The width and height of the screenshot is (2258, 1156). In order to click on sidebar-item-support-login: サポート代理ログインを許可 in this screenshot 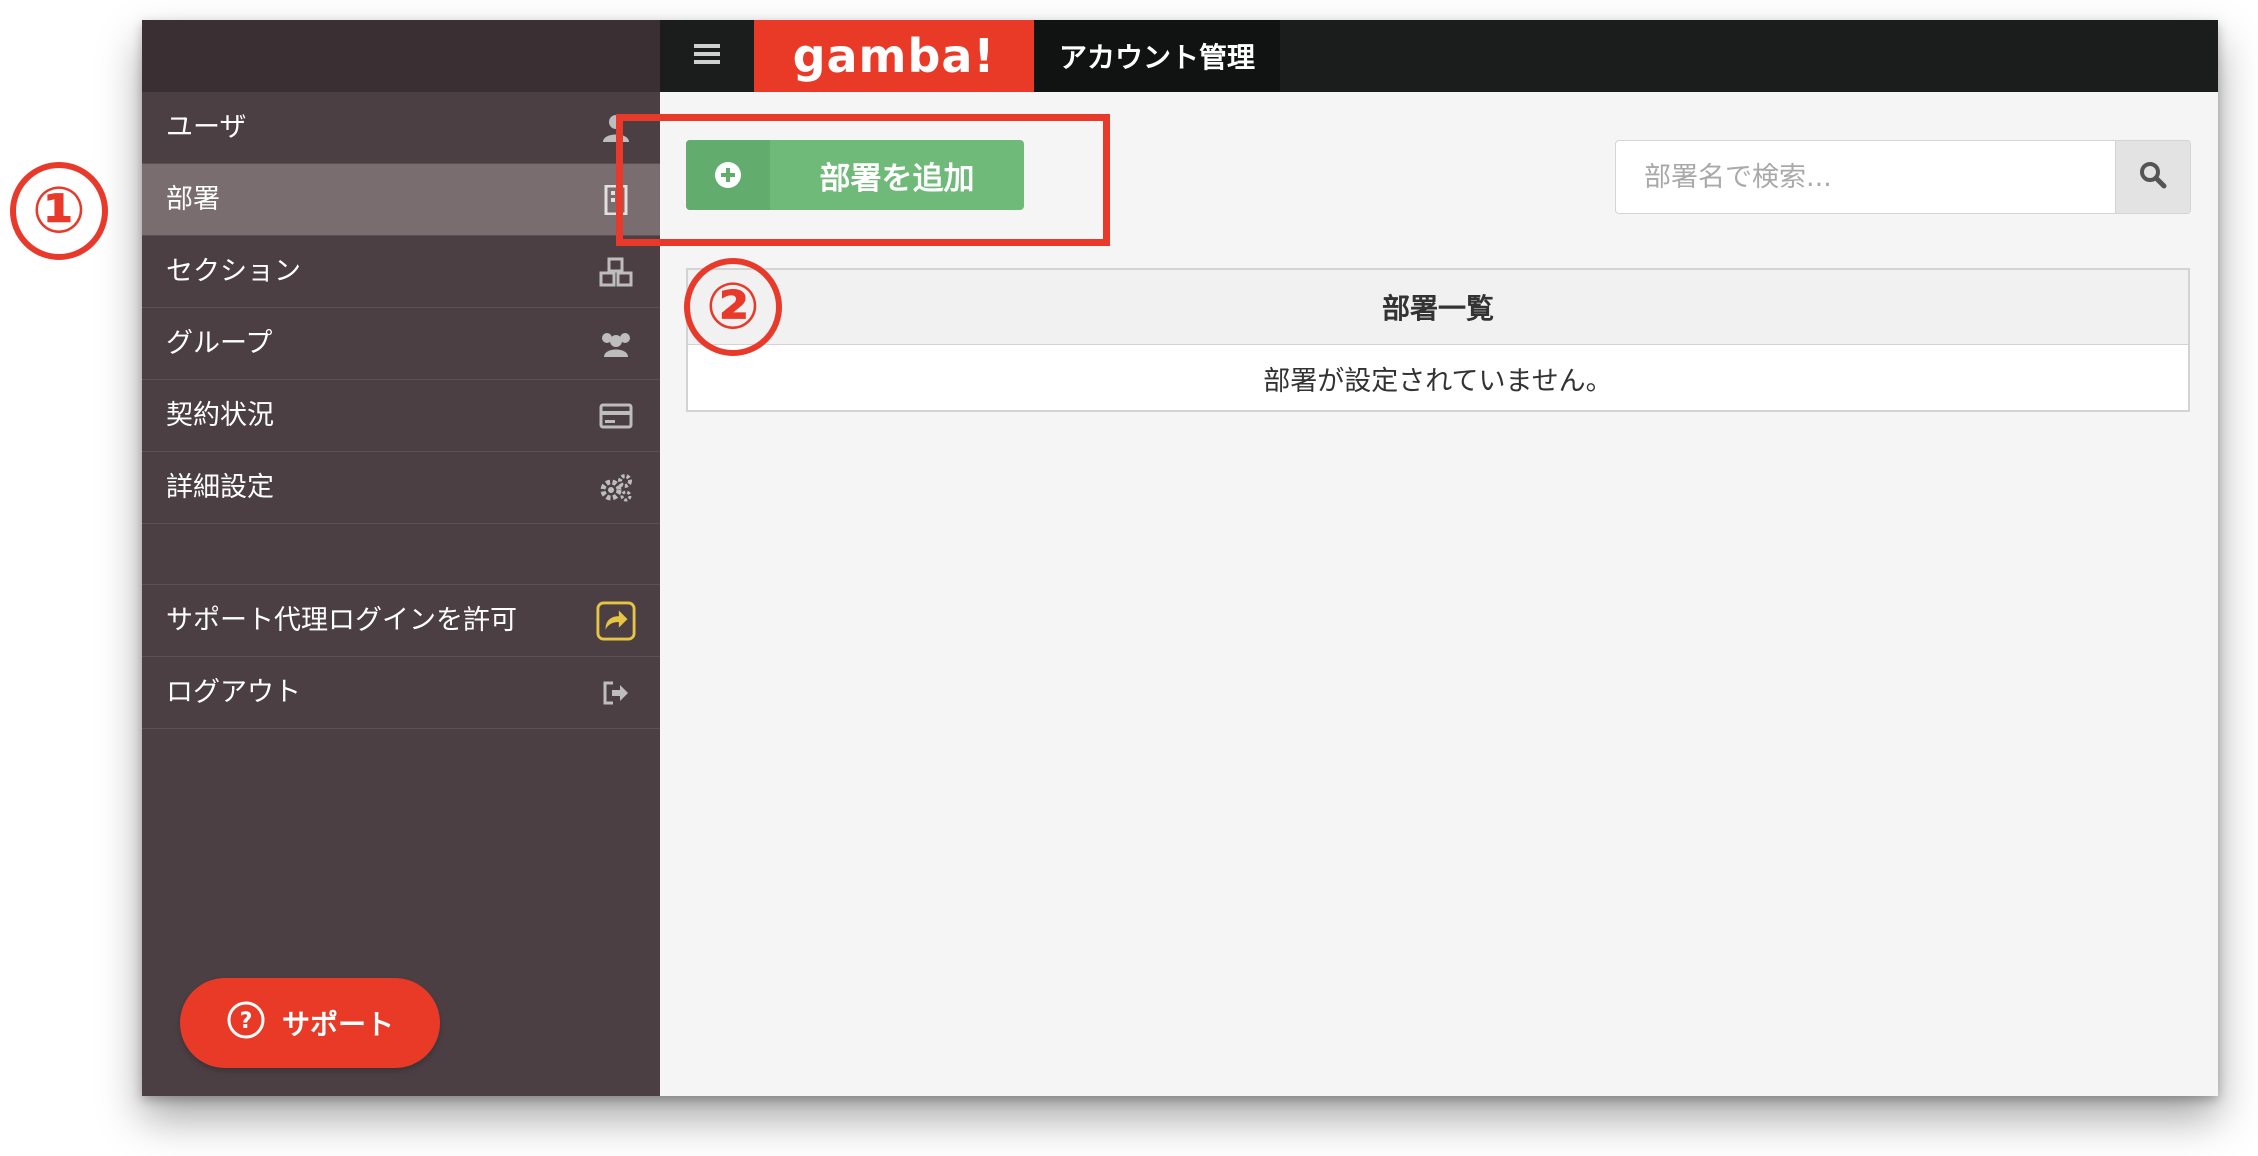, I will do `click(401, 621)`.